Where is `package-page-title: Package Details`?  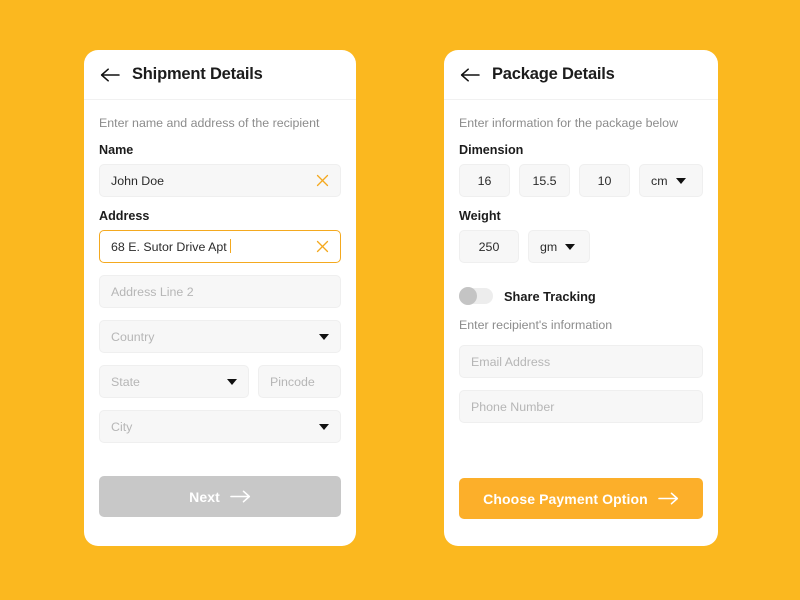
package-page-title: Package Details is located at coordinates (553, 74).